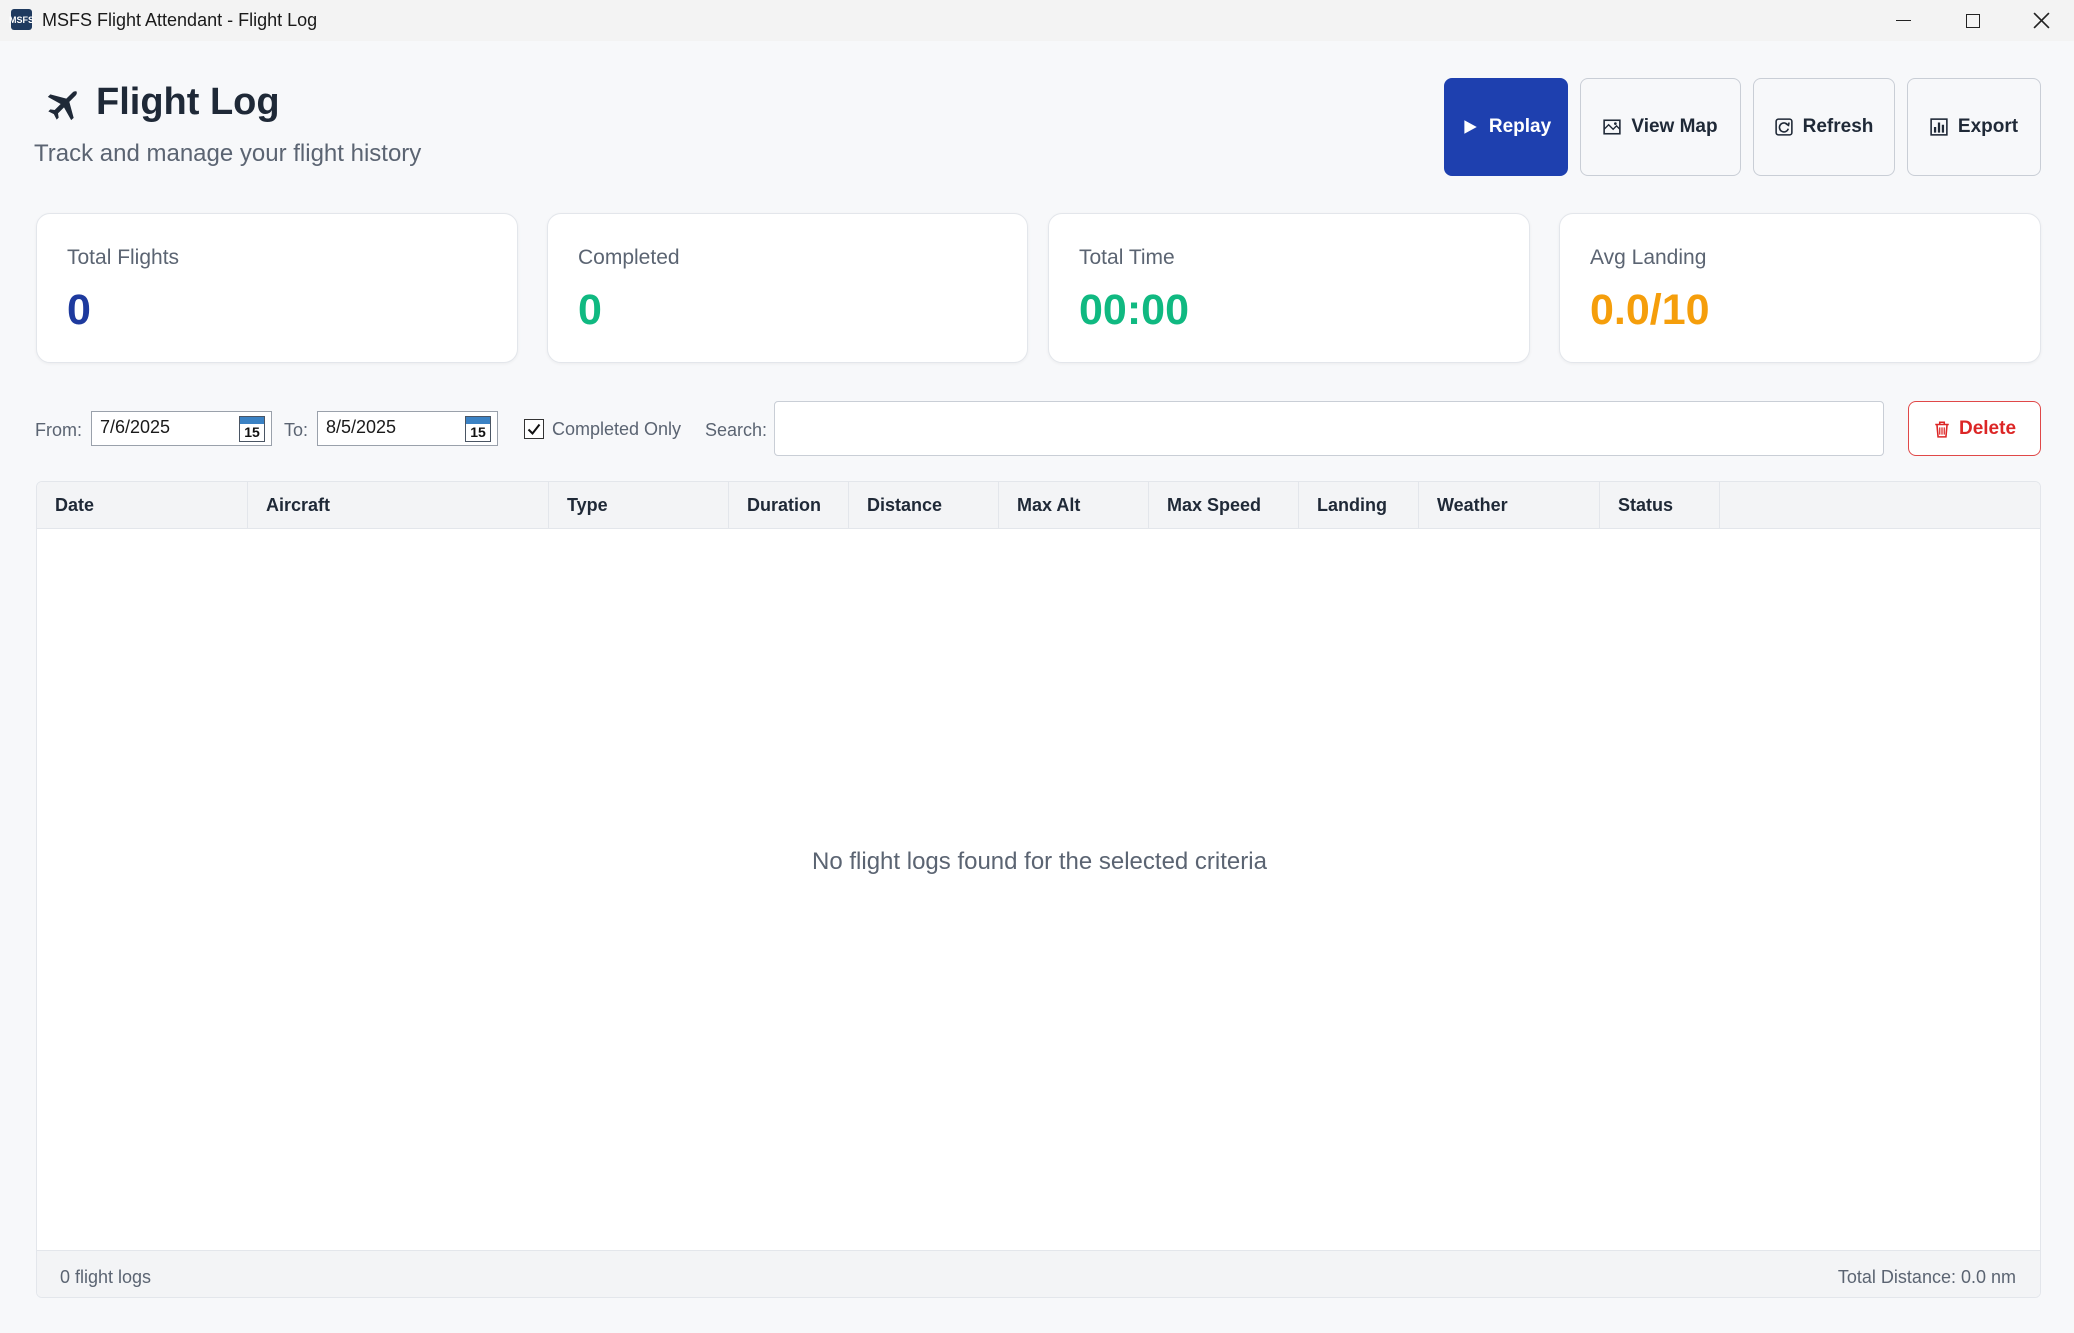  What do you see at coordinates (1134, 310) in the screenshot?
I see `stat-value: 00:00` at bounding box center [1134, 310].